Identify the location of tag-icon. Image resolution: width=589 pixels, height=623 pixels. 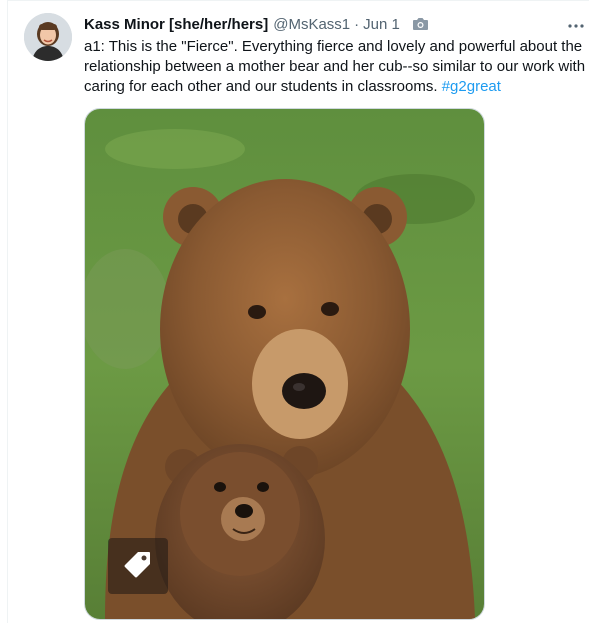
(138, 566).